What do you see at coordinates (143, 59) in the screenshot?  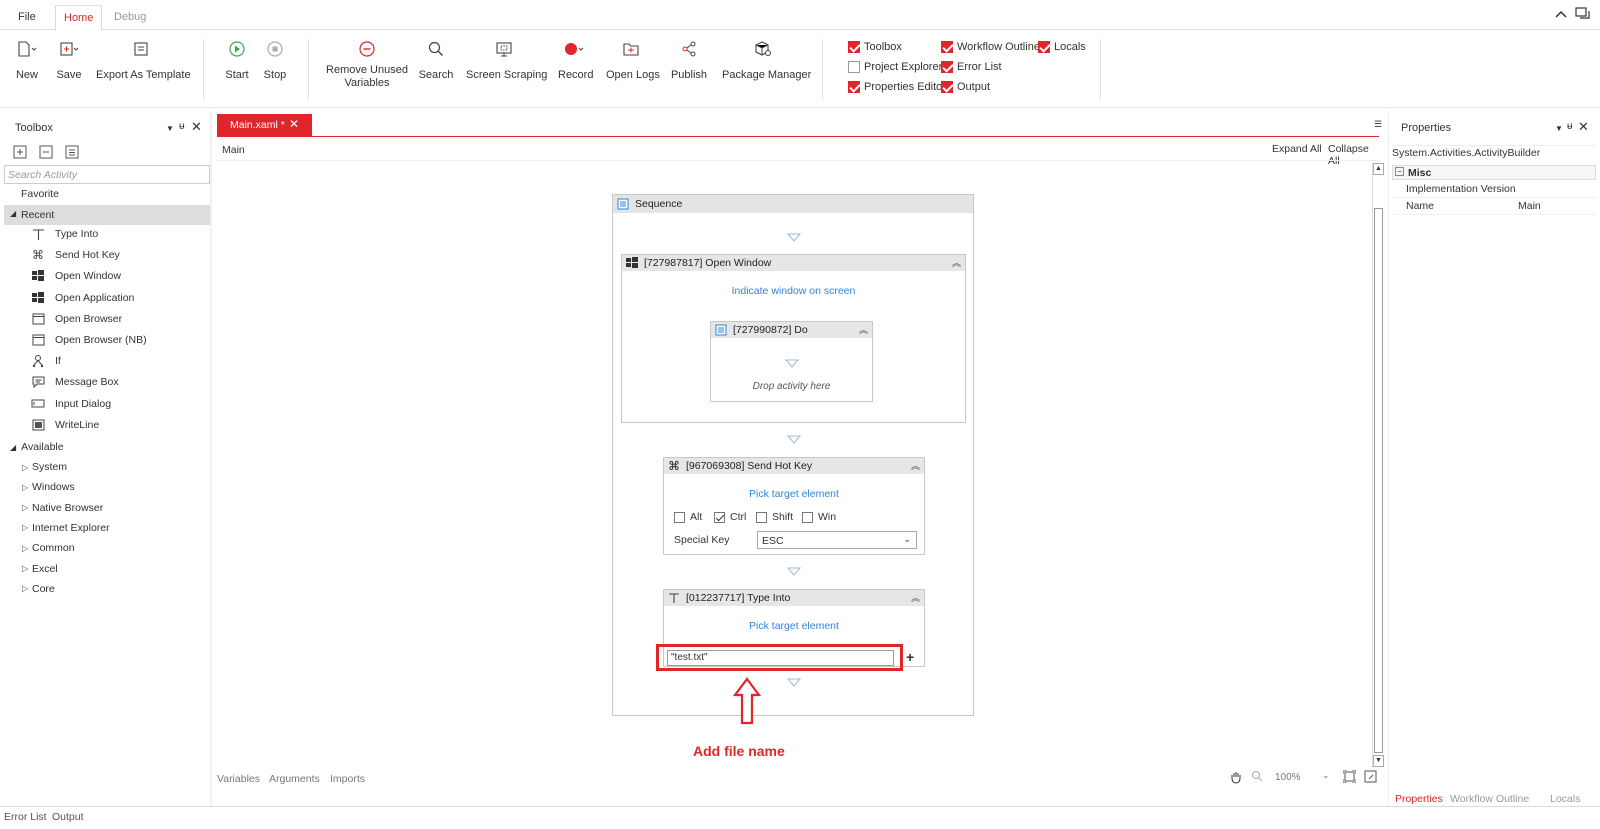 I see `export-template-button: Export As Template` at bounding box center [143, 59].